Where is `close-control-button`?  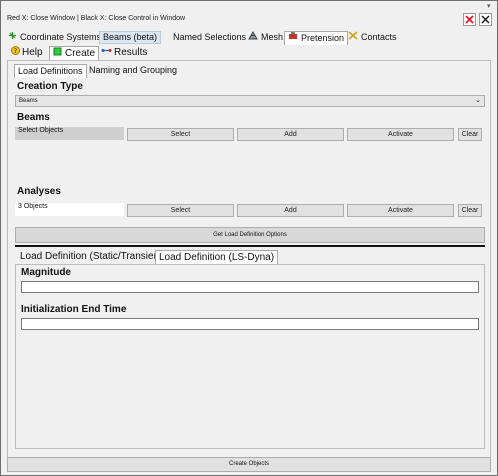 close-control-button is located at coordinates (485, 19).